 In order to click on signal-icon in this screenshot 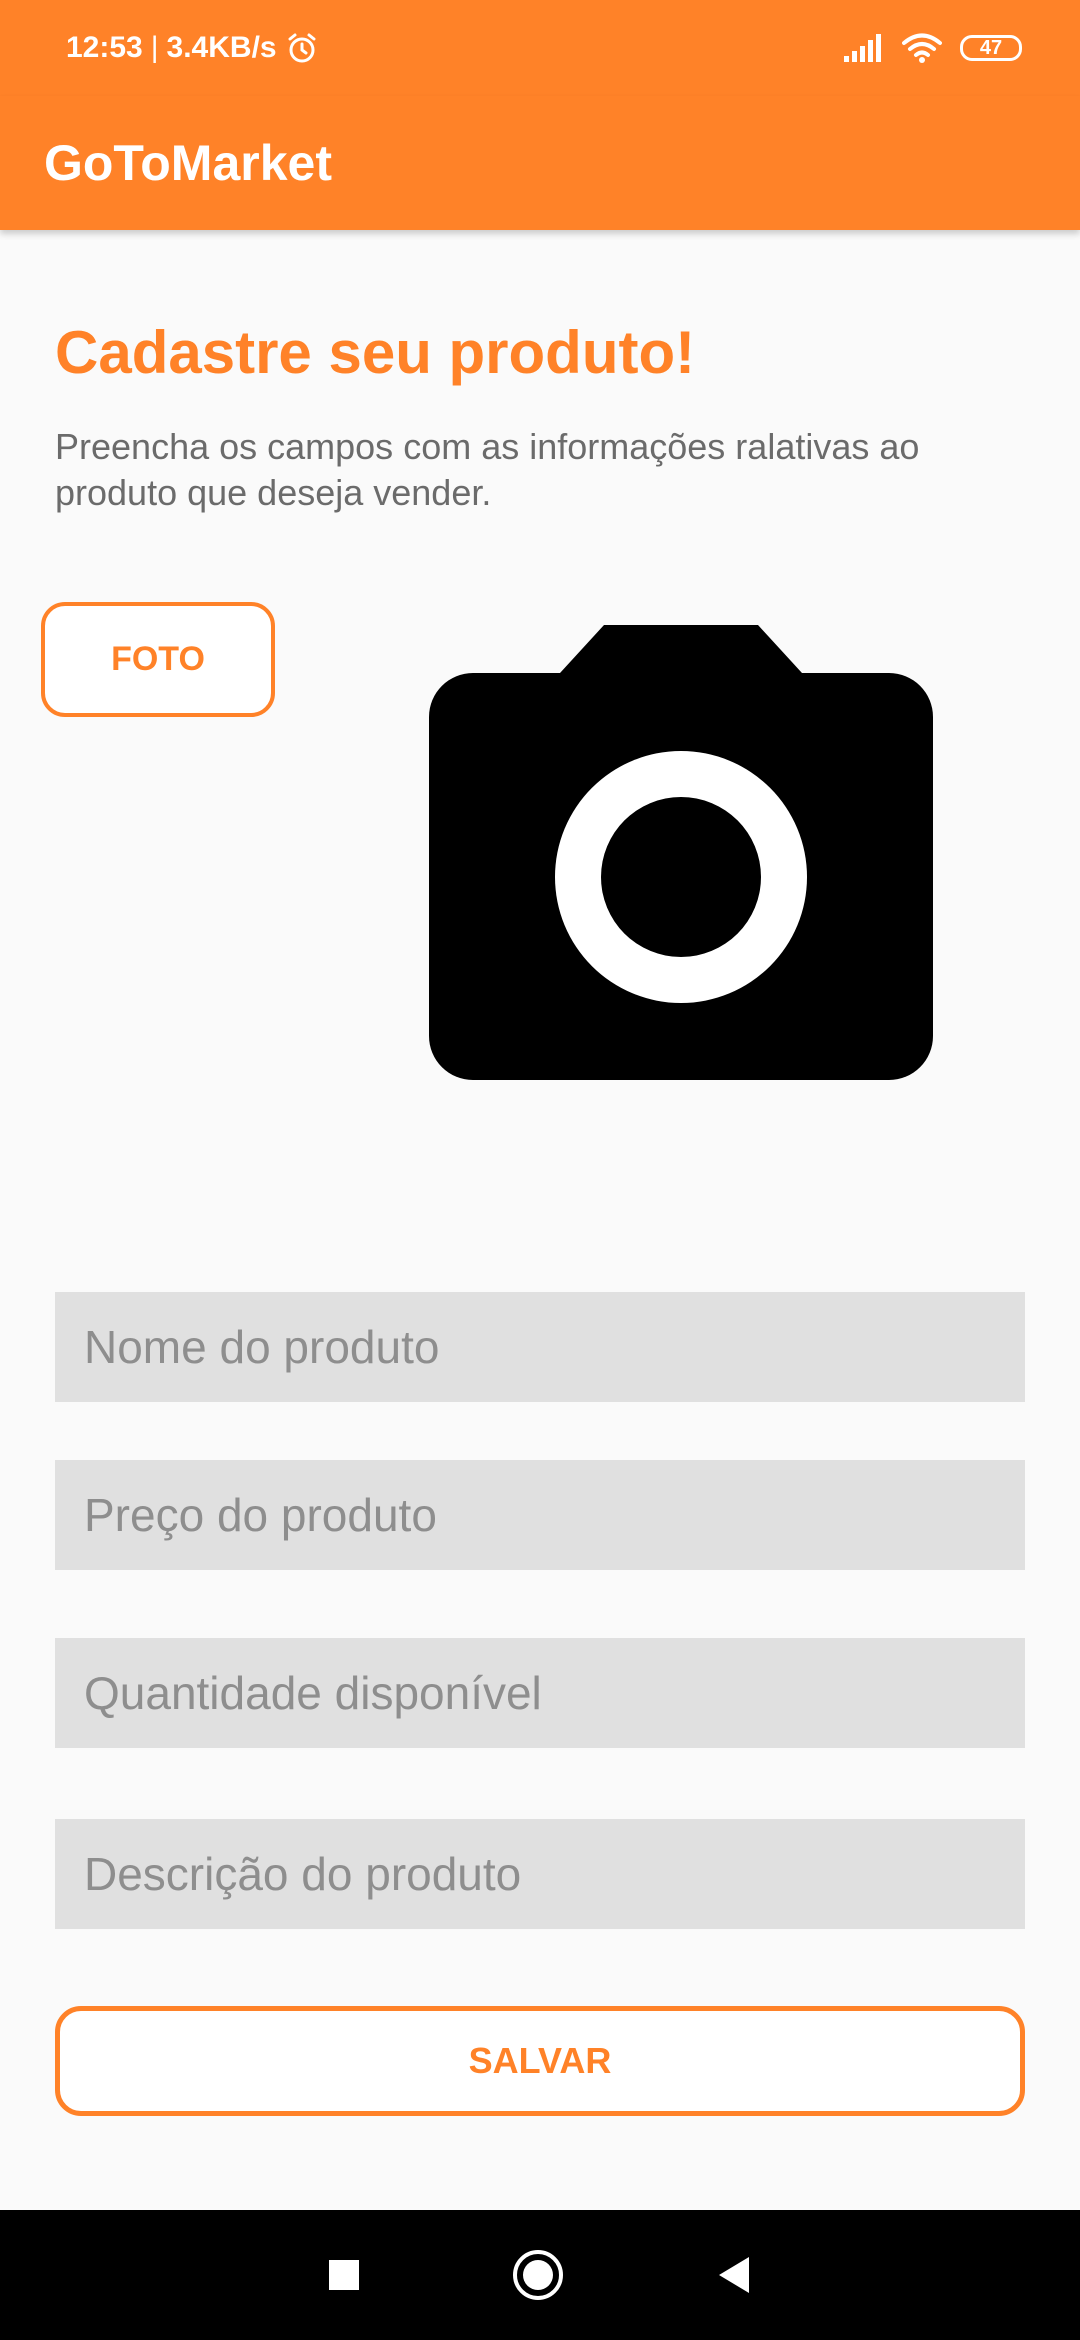, I will do `click(864, 48)`.